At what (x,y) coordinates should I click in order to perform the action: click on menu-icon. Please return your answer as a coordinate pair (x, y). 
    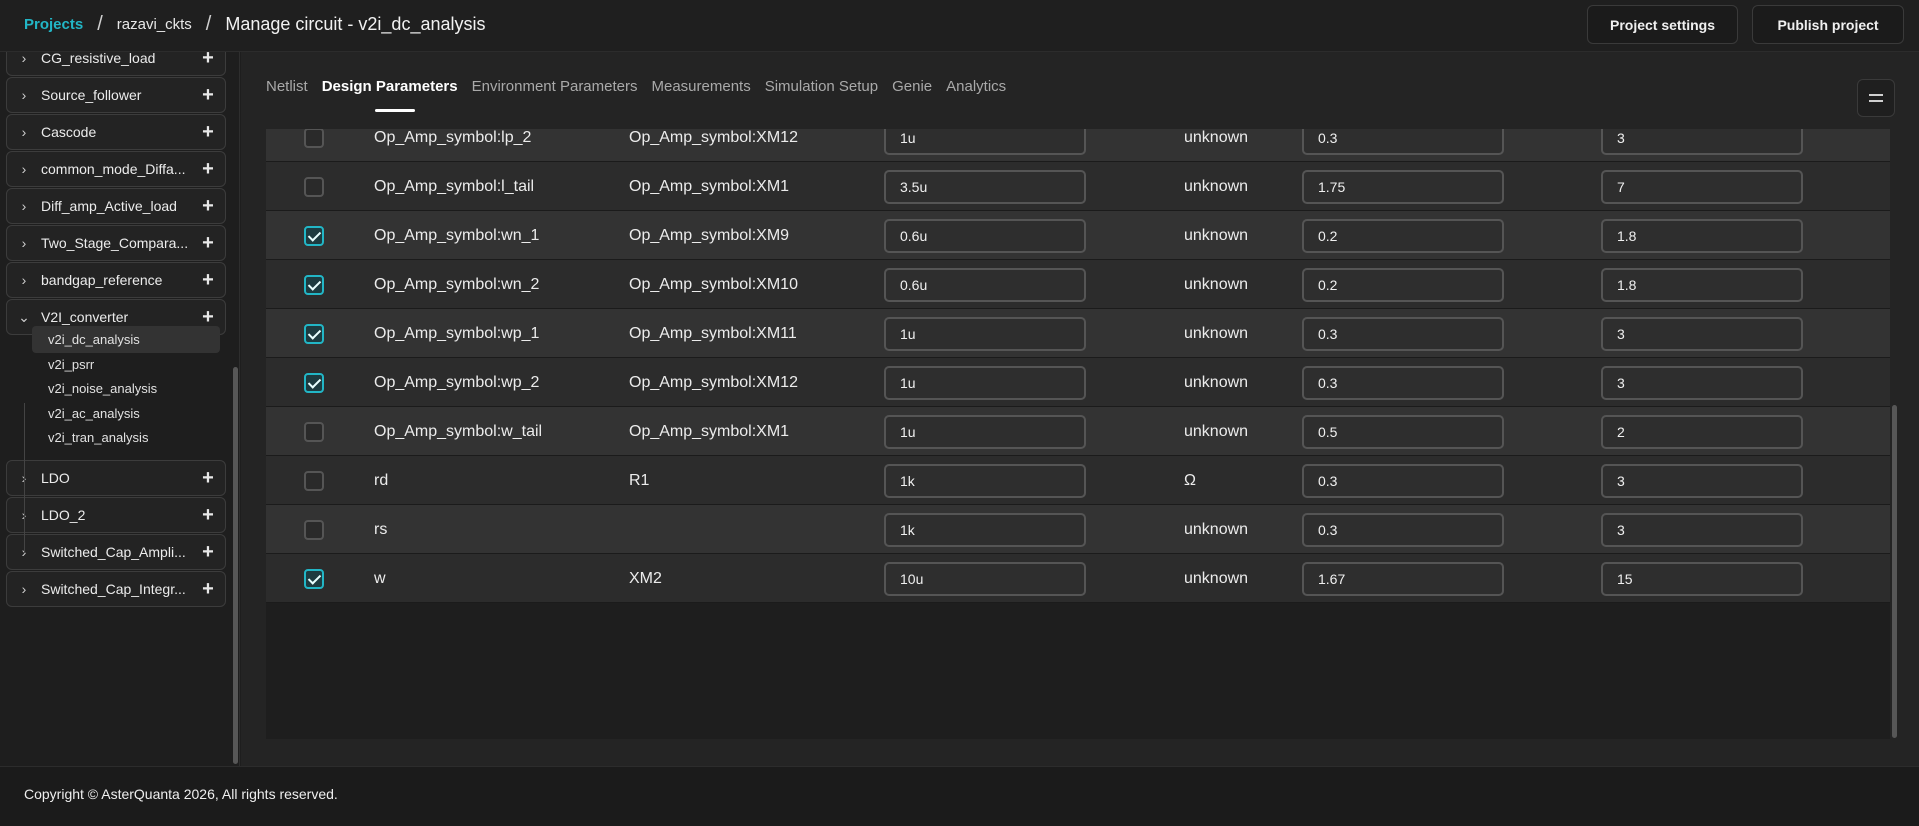
    Looking at the image, I should click on (1876, 98).